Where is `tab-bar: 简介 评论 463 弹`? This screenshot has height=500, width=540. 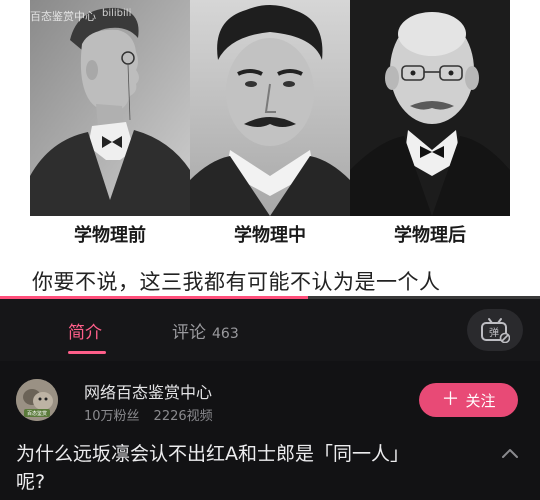 tab-bar: 简介 评论 463 弹 is located at coordinates (270, 330).